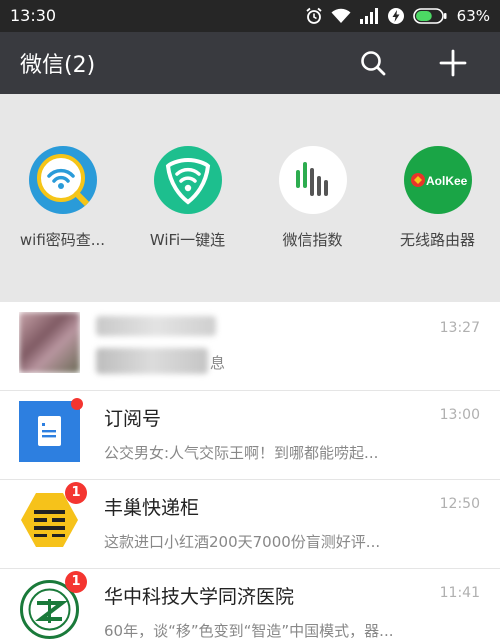 This screenshot has height=644, width=500. What do you see at coordinates (187, 240) in the screenshot?
I see `mini-app-label: WiFi一键连` at bounding box center [187, 240].